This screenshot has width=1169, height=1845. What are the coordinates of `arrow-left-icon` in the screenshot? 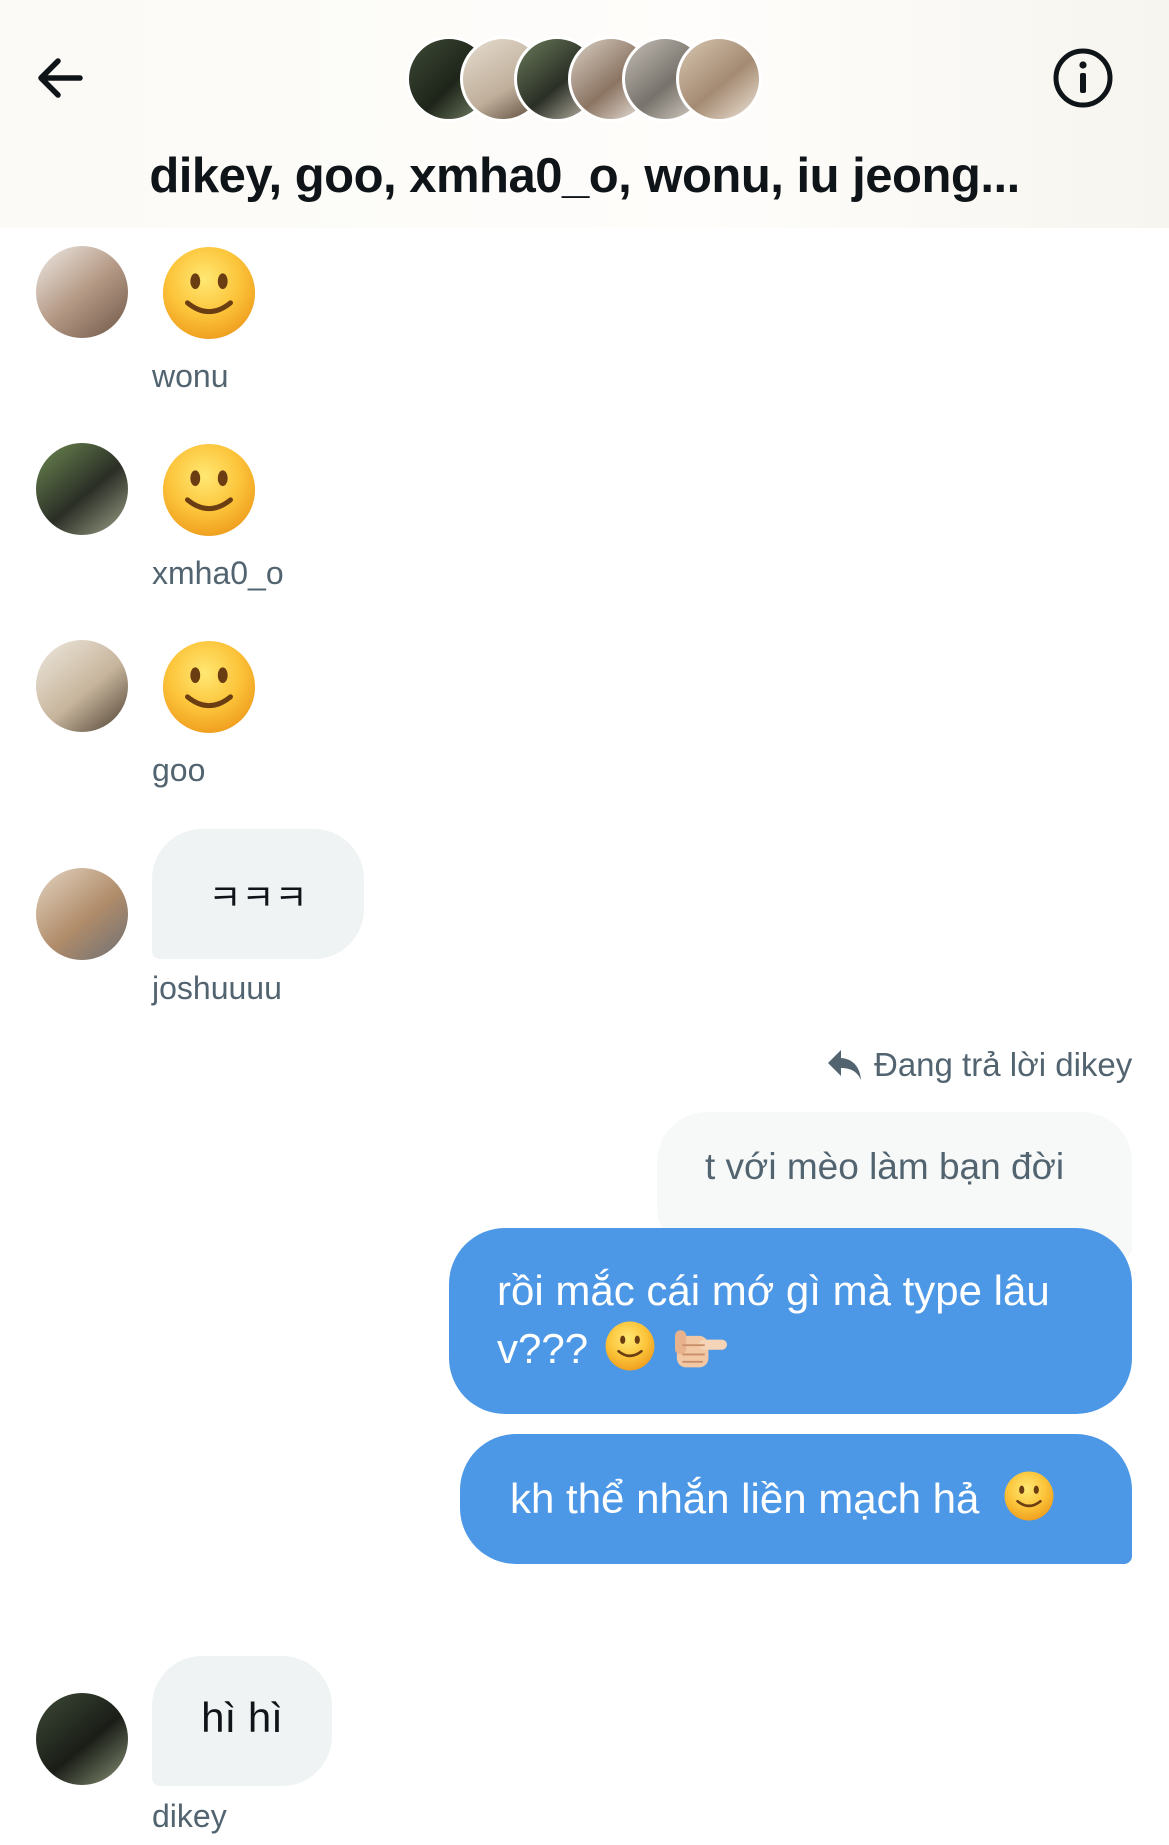 It's located at (60, 78).